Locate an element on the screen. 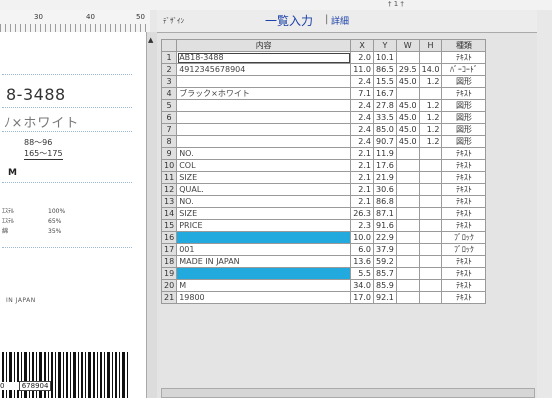 The height and width of the screenshot is (398, 552). table-row: 11 SIZE 2.1 21.9 ﾃｷｽﾄ is located at coordinates (323, 177).